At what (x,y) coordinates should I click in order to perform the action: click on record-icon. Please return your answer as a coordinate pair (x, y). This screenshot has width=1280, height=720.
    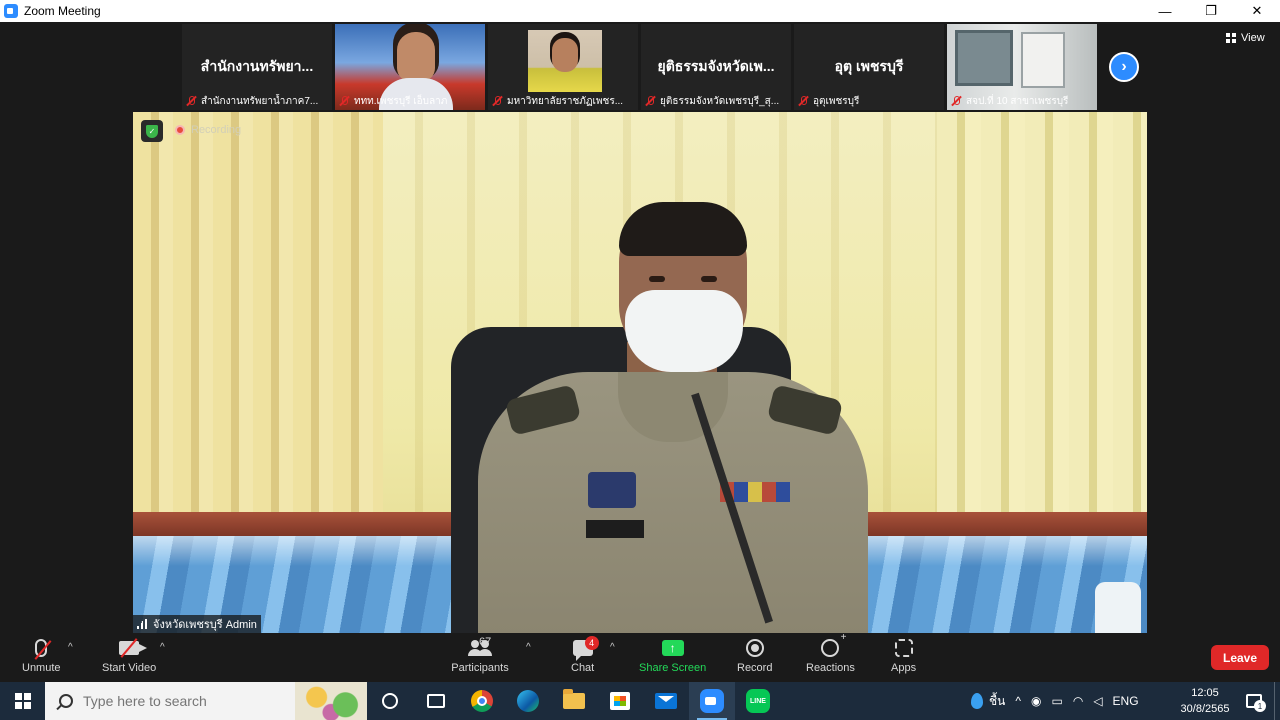
    Looking at the image, I should click on (754, 648).